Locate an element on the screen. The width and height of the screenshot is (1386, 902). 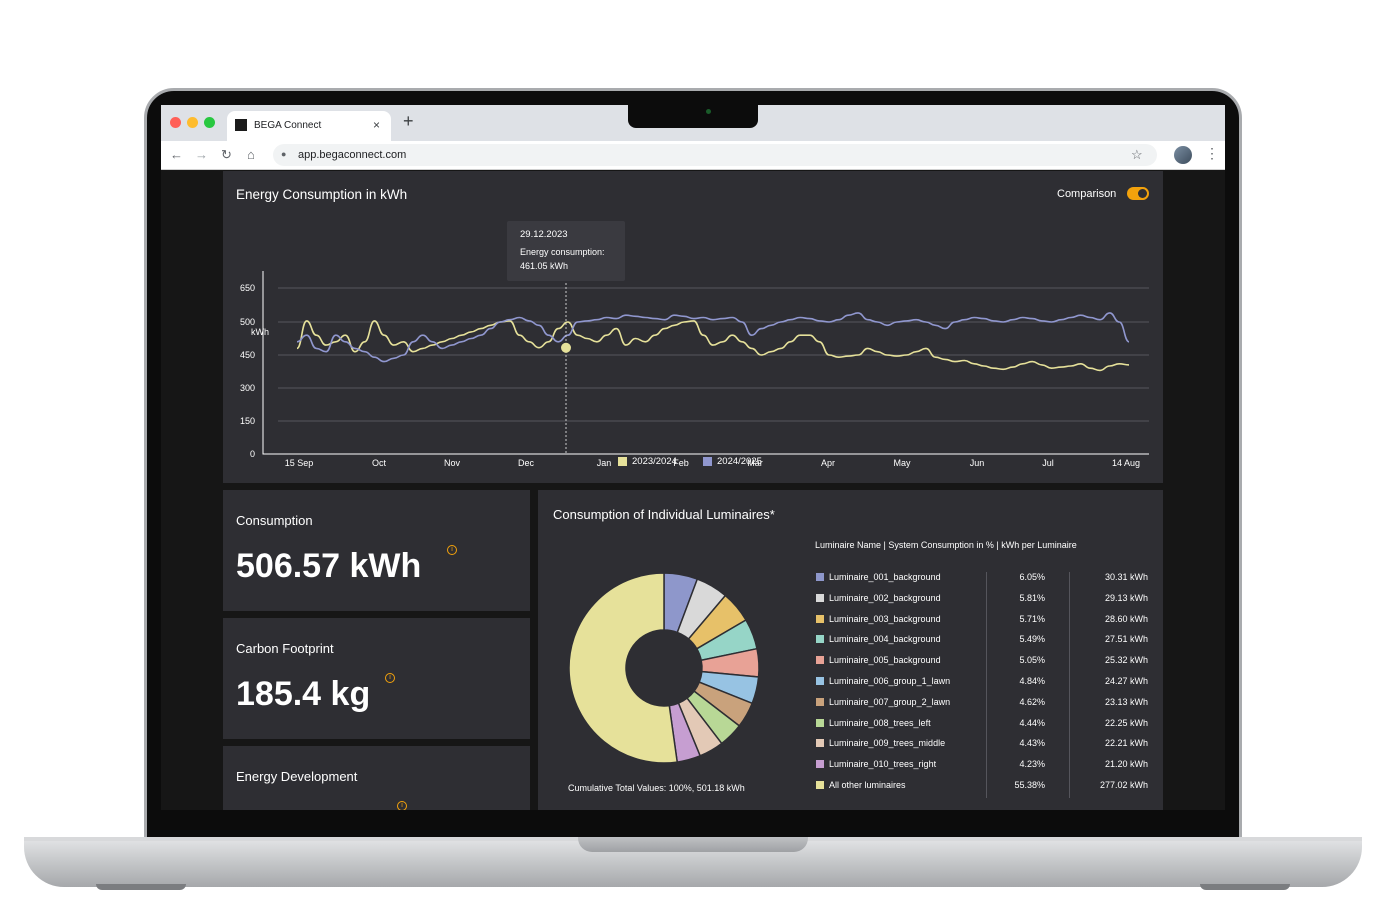
luminaire-kwh: 24.27 kWh is located at coordinates (1126, 681).